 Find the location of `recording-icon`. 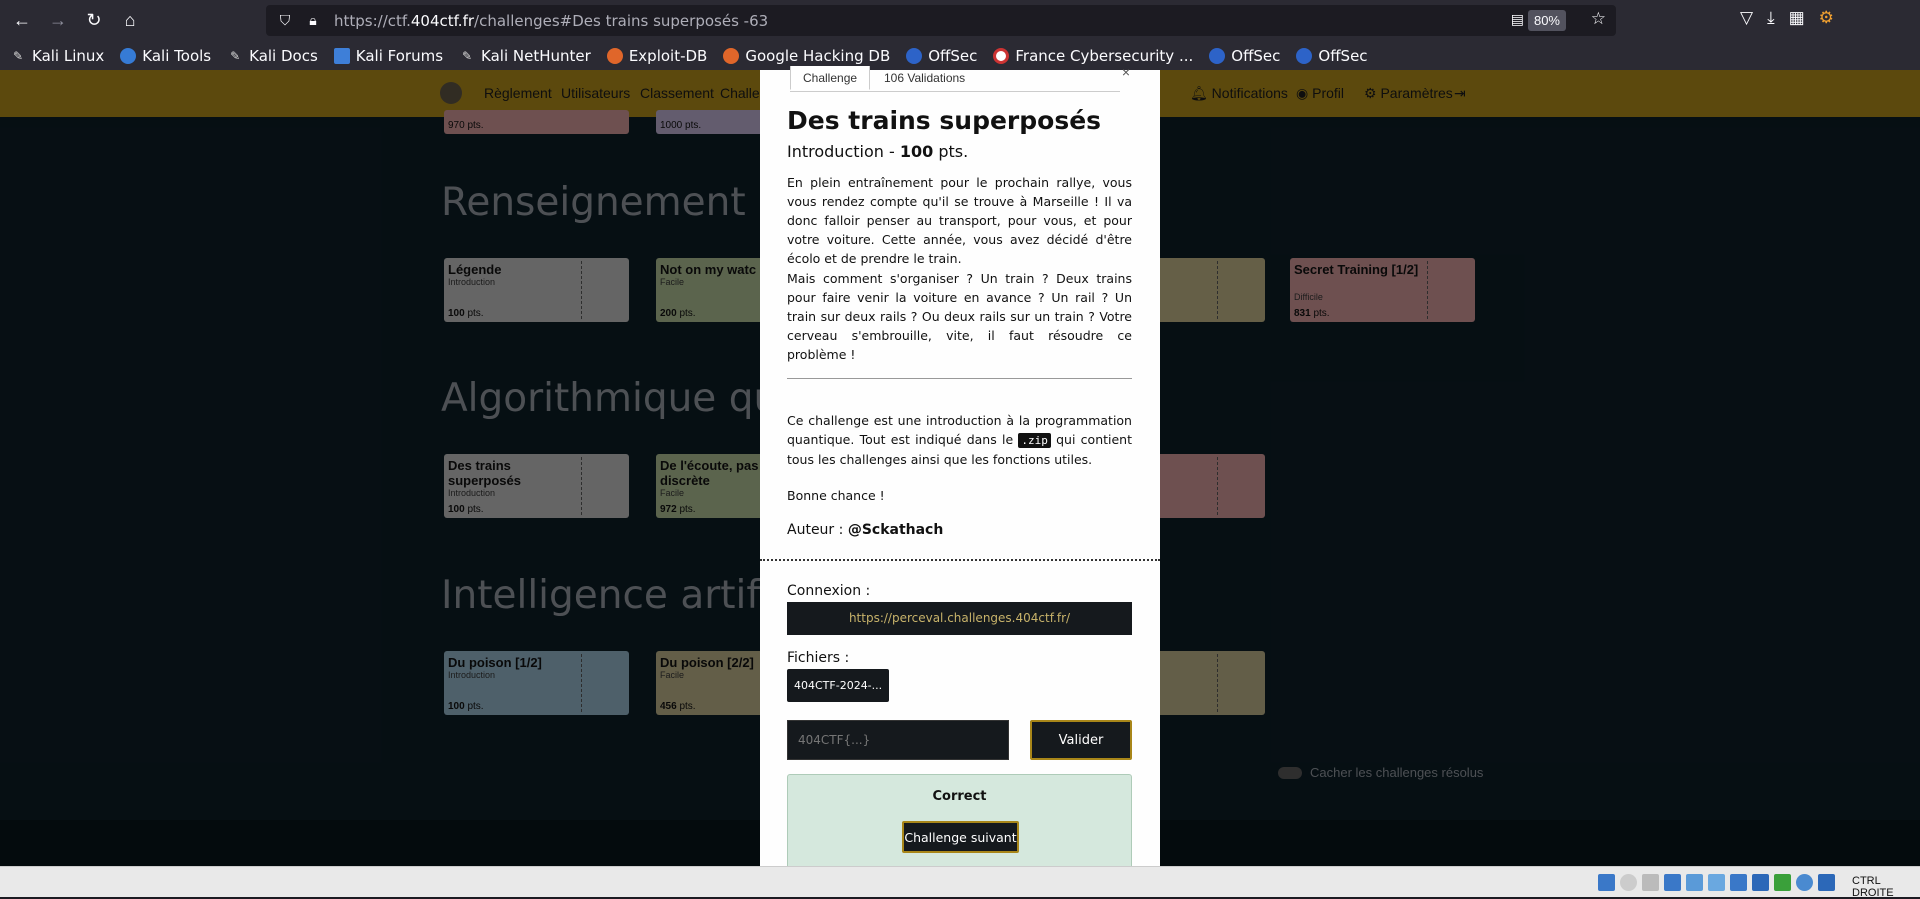

recording-icon is located at coordinates (1760, 882).